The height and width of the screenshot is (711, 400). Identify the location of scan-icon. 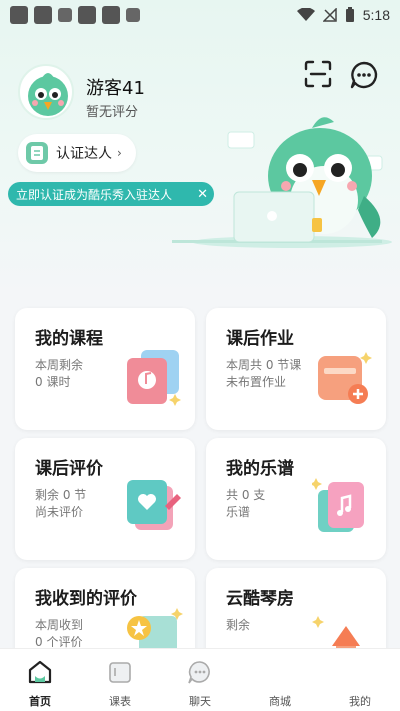
(318, 74).